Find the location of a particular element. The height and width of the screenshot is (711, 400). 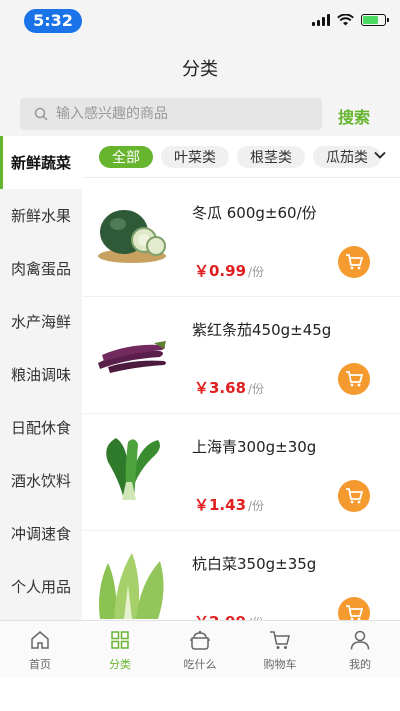

page-title: 分类 is located at coordinates (200, 69).